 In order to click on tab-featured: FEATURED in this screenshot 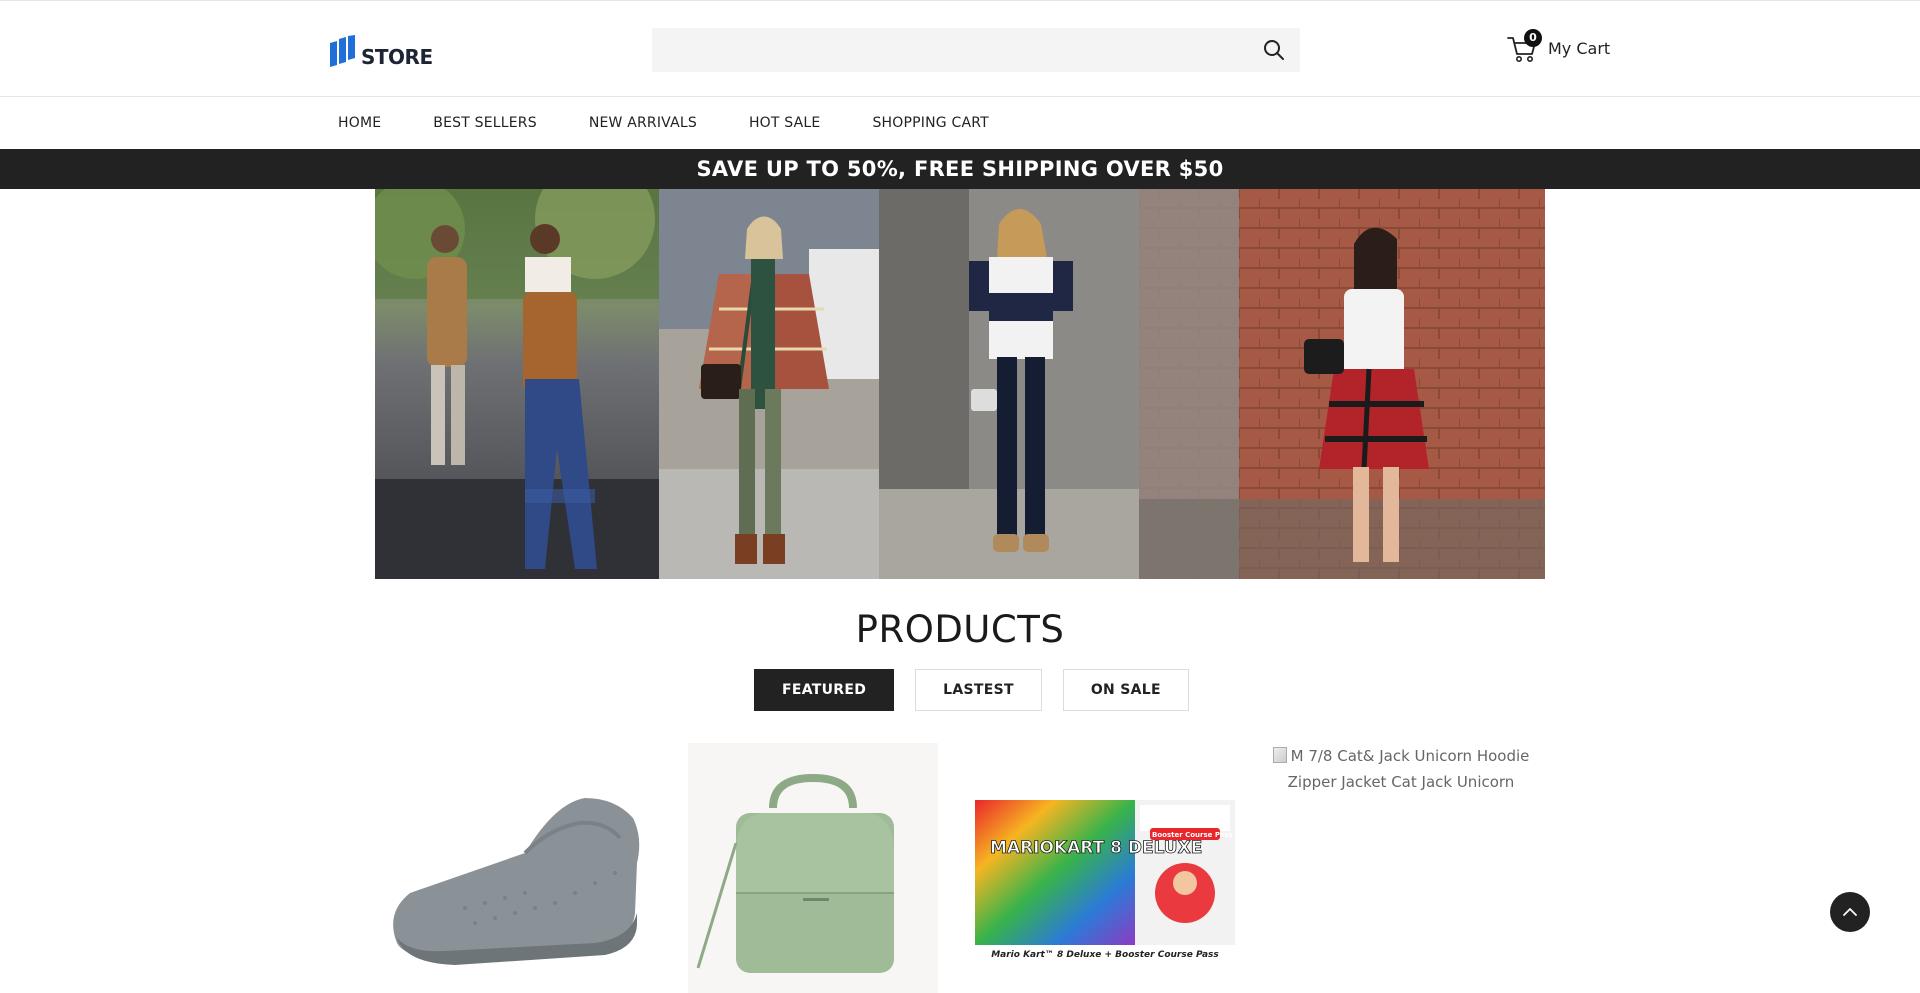, I will do `click(824, 690)`.